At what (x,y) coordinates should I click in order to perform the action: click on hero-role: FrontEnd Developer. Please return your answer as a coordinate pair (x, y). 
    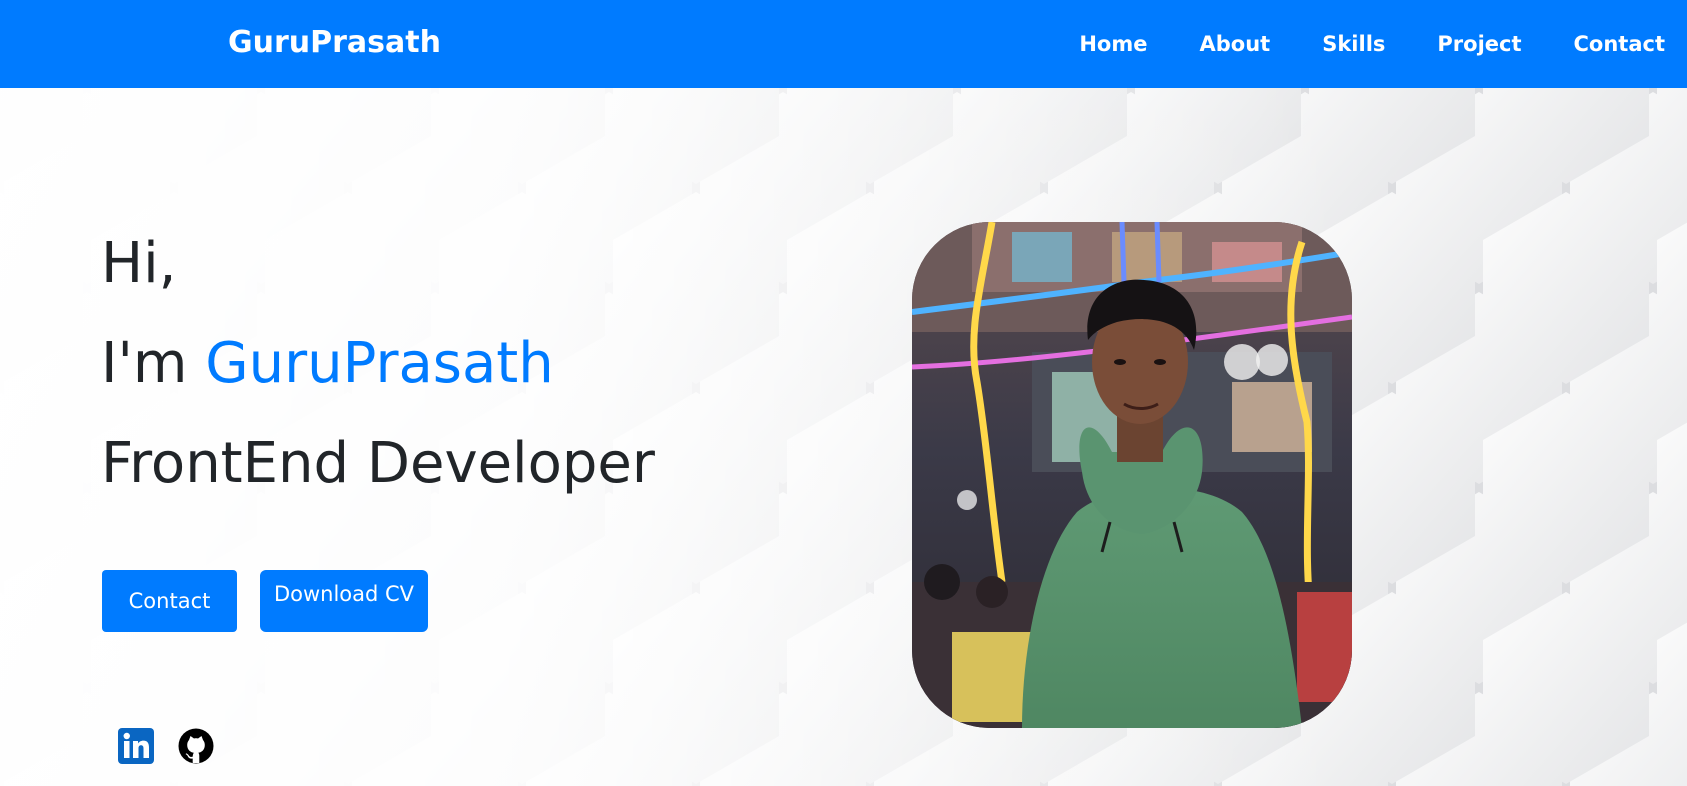
    Looking at the image, I should click on (378, 463).